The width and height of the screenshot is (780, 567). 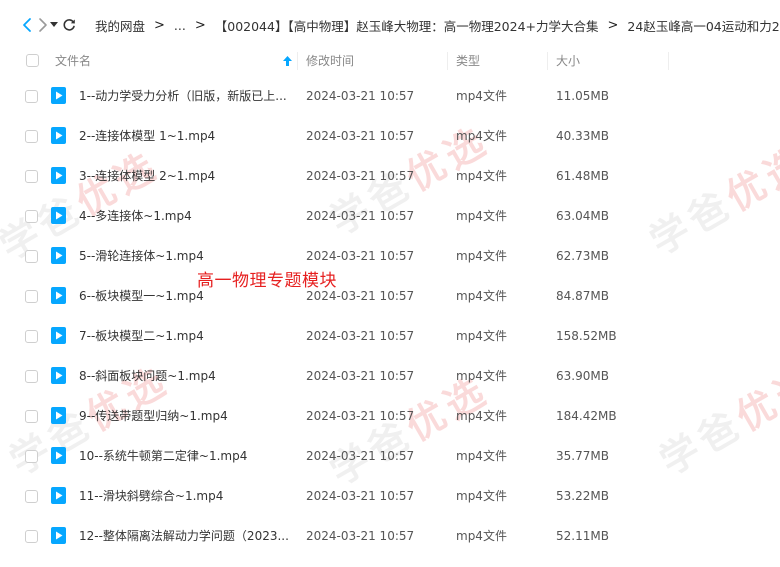 What do you see at coordinates (32, 60) in the screenshot?
I see `select-all-checkbox` at bounding box center [32, 60].